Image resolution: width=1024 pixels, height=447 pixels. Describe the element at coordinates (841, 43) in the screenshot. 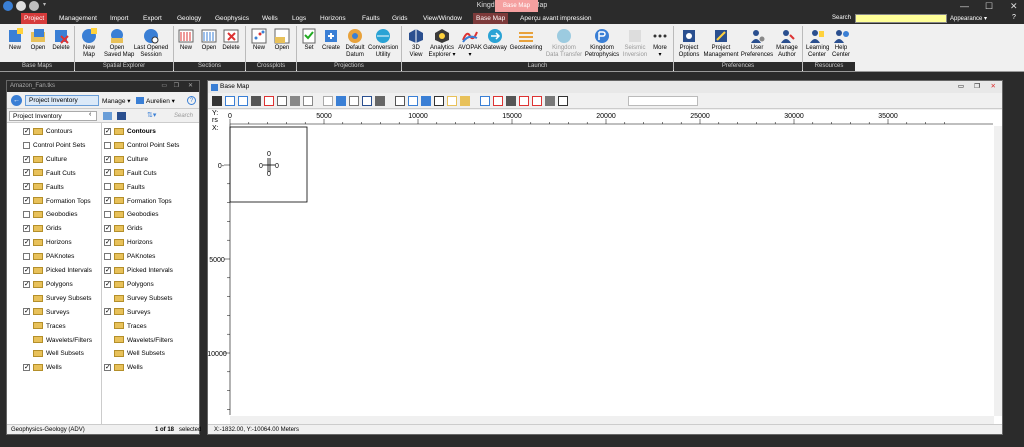

I see `help-center-button: Help Center` at that location.